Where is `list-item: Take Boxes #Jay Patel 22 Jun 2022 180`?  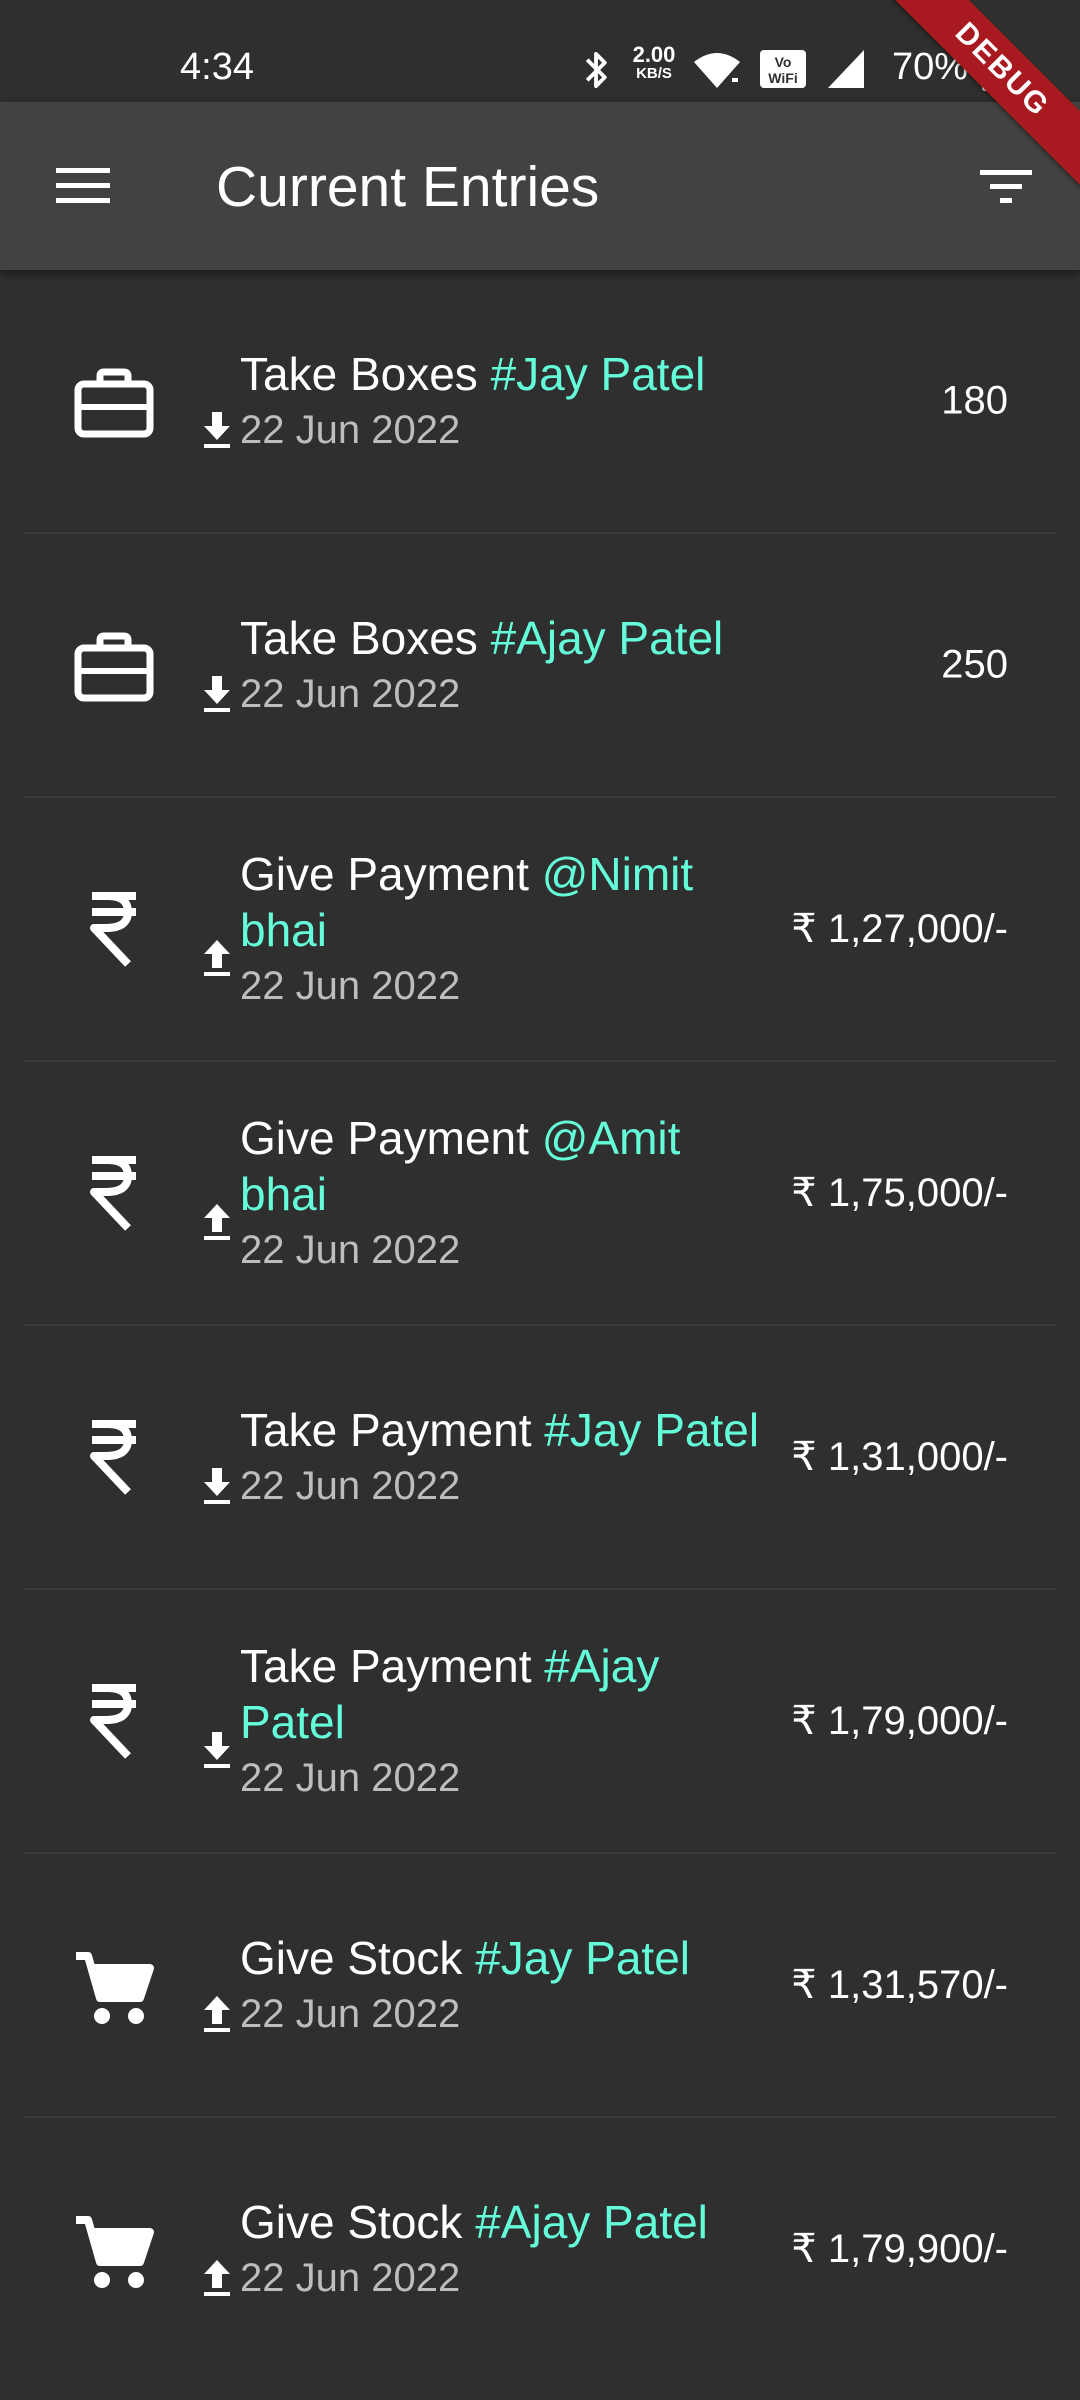
list-item: Take Boxes #Jay Patel 22 Jun 2022 180 is located at coordinates (540, 402).